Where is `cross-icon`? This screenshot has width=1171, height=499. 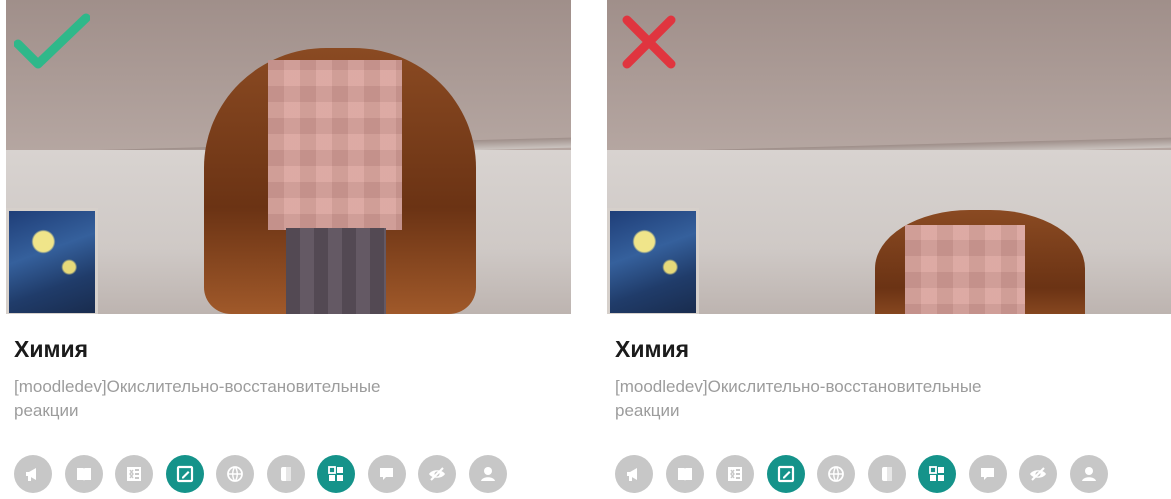
cross-icon is located at coordinates (649, 42).